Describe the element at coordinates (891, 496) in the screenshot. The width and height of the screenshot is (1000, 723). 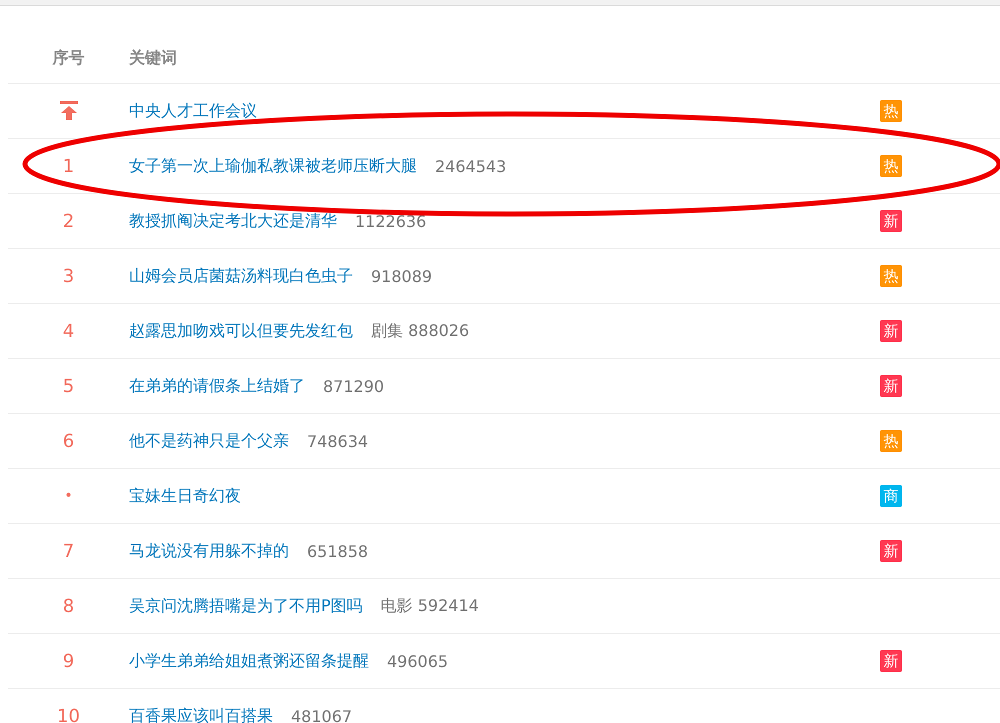
I see `tag-badge: 商` at that location.